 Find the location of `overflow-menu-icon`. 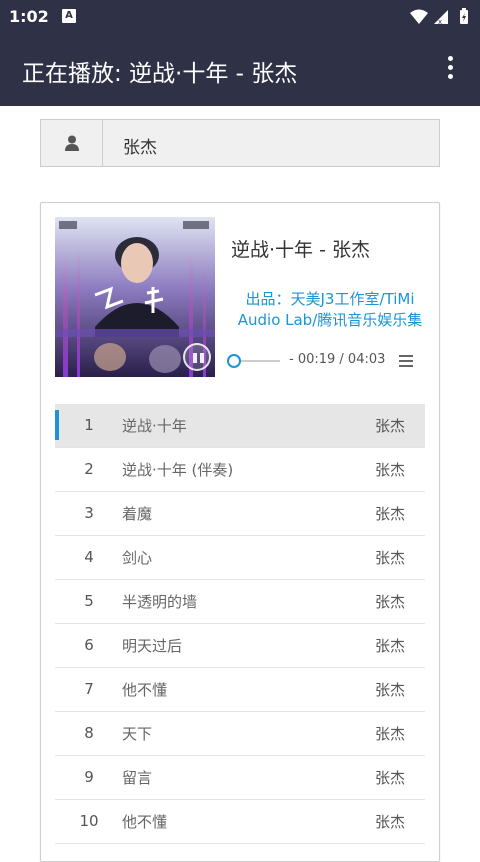

overflow-menu-icon is located at coordinates (450, 70).